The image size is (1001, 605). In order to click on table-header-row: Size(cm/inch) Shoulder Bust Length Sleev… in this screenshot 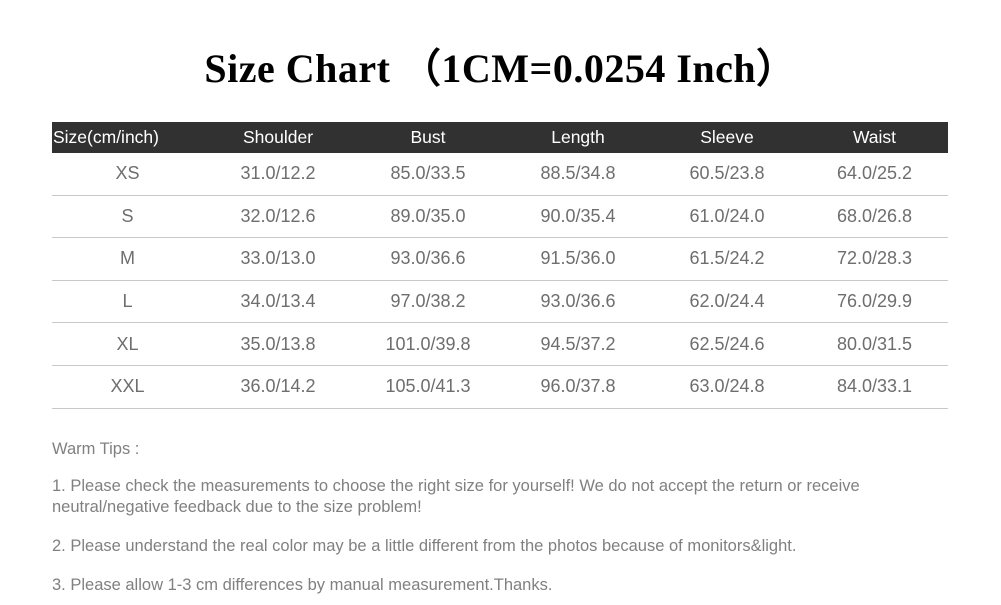, I will do `click(500, 137)`.